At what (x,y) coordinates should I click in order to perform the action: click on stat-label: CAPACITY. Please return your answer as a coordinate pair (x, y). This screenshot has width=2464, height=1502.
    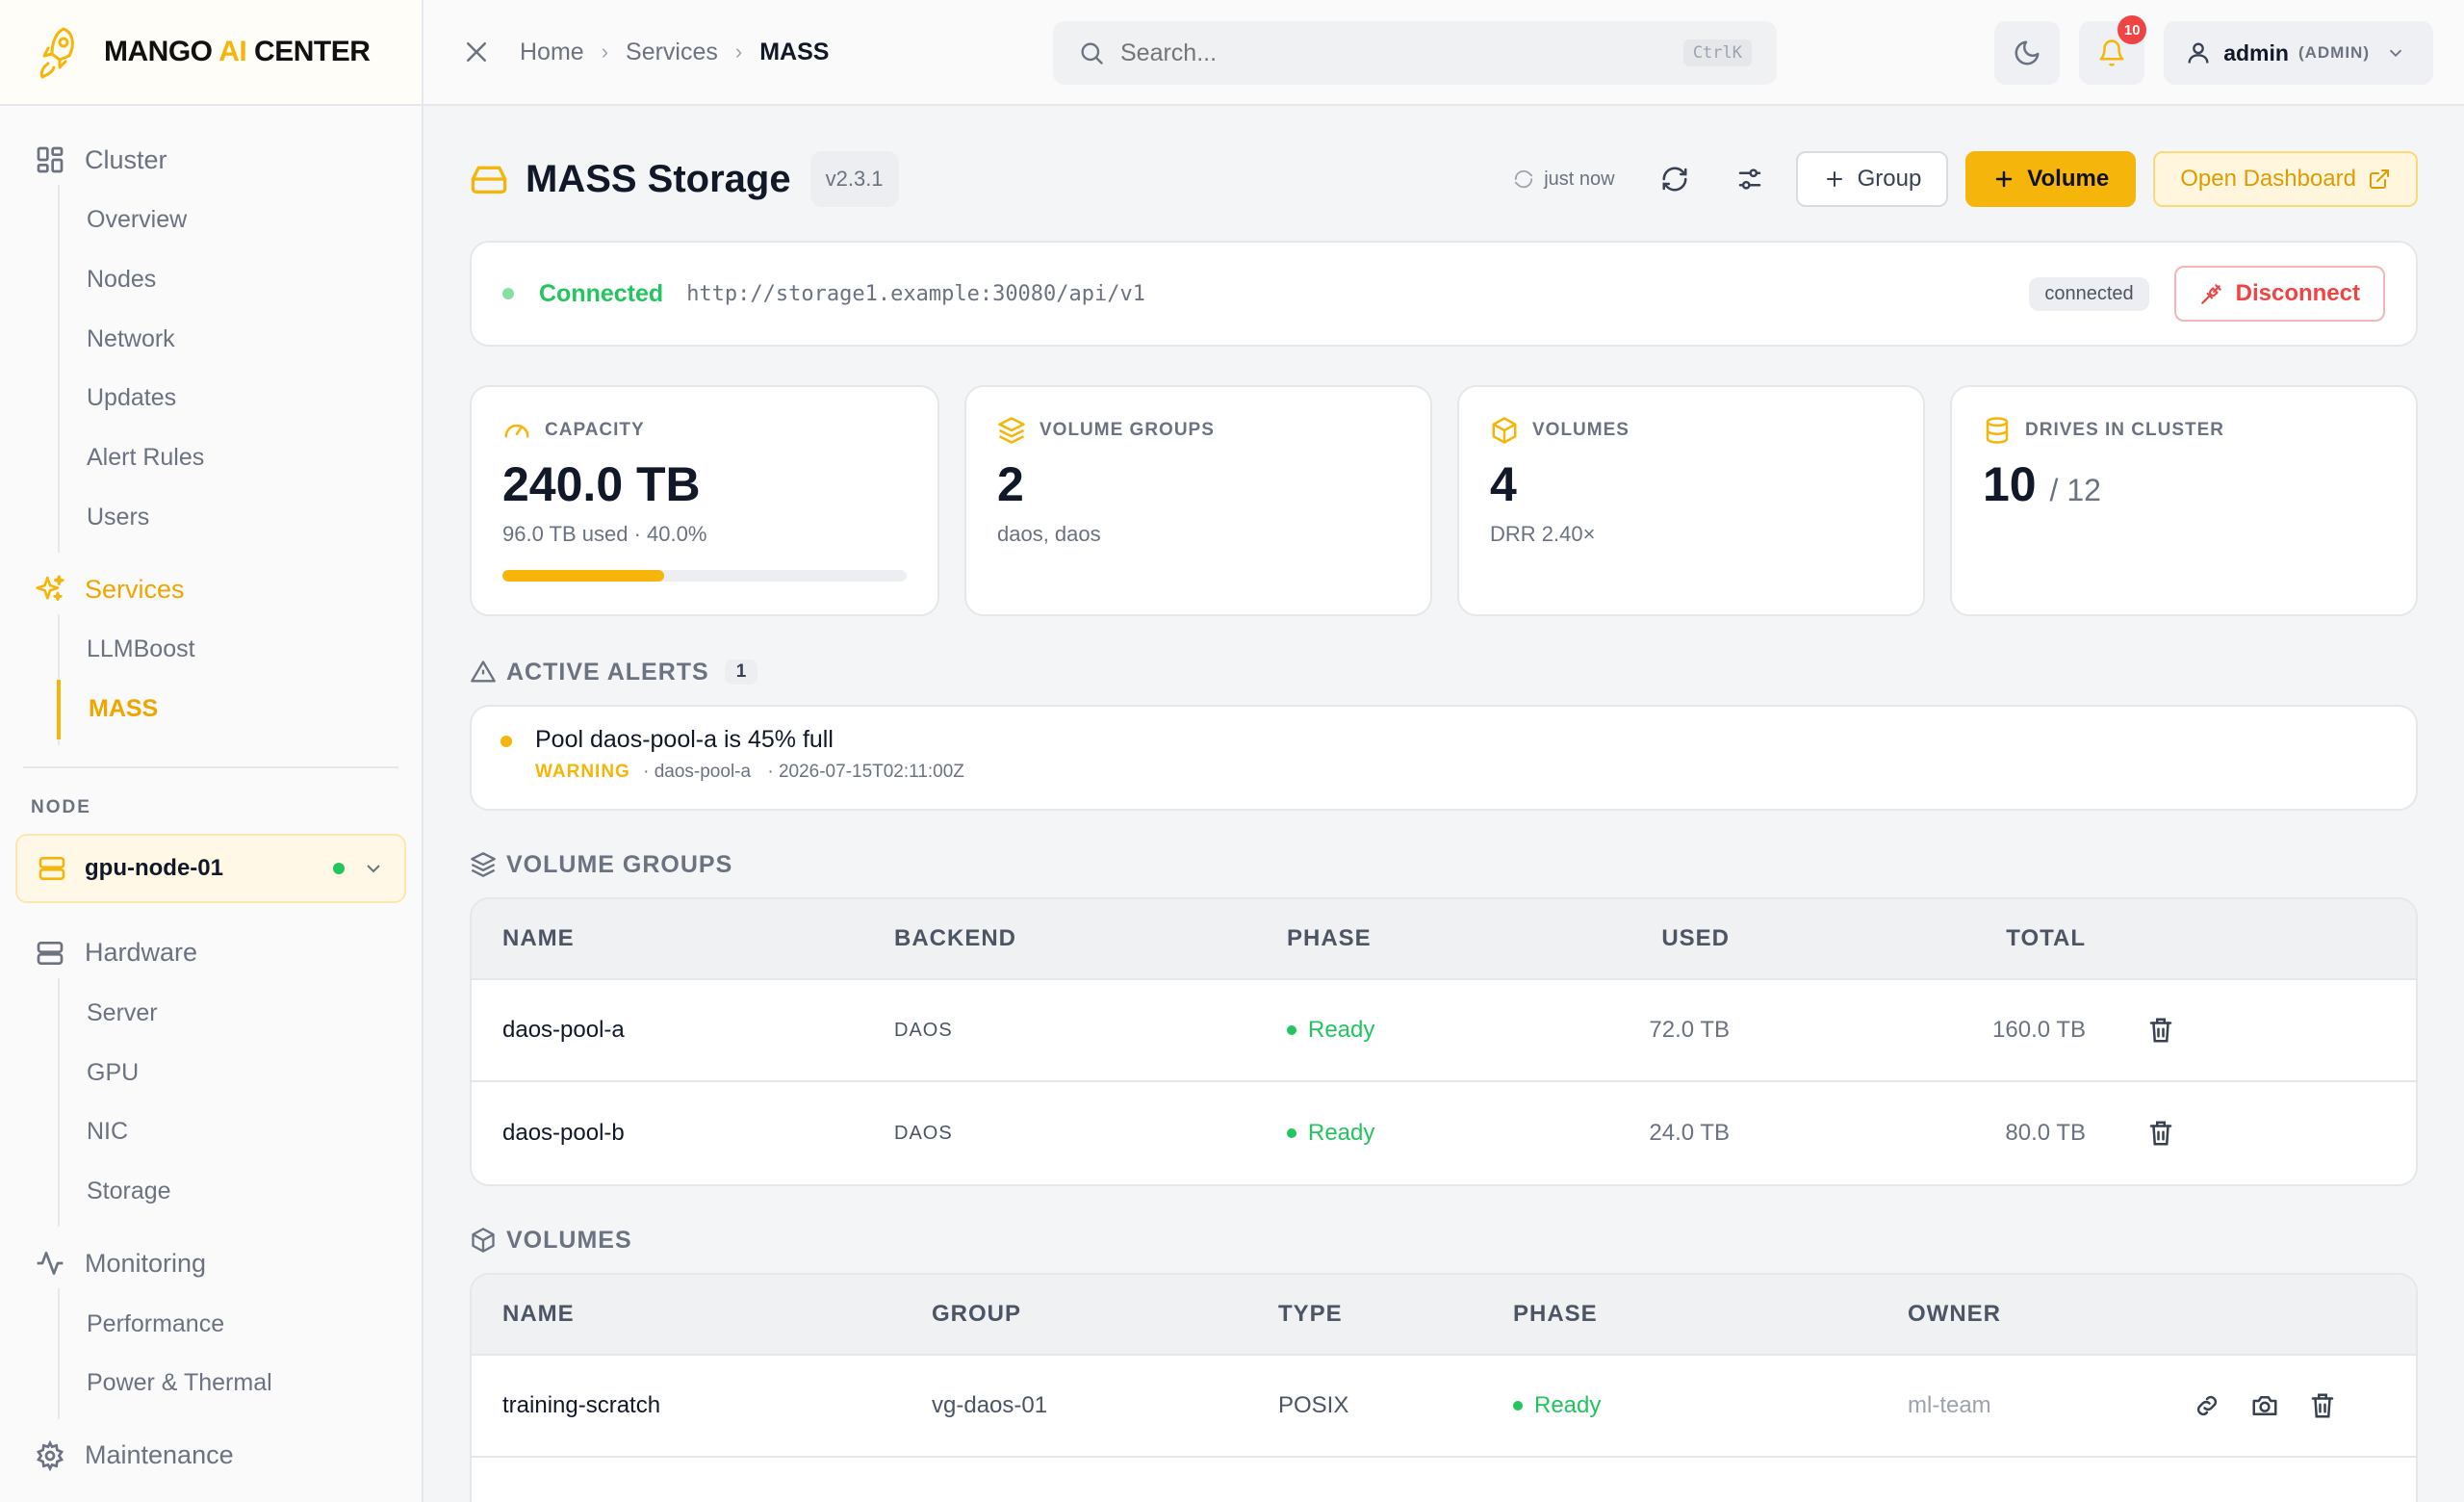
    Looking at the image, I should click on (704, 430).